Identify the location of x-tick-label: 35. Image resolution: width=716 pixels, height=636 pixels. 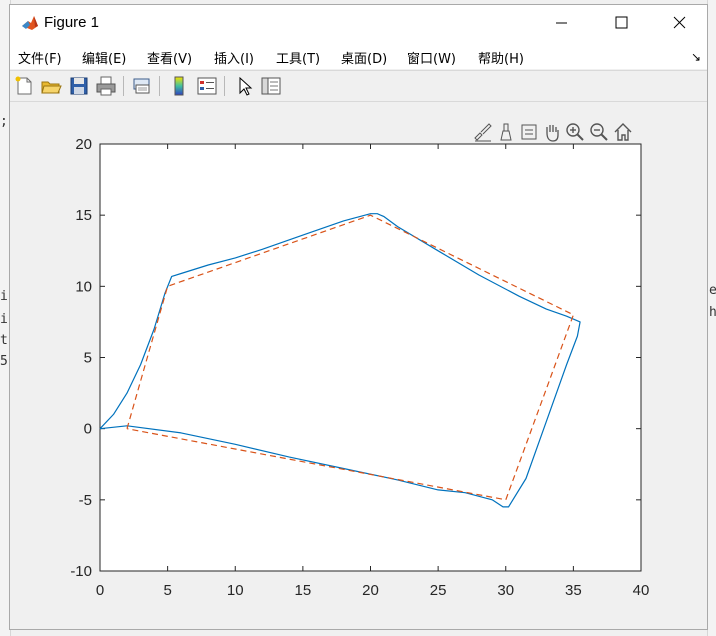
(573, 590).